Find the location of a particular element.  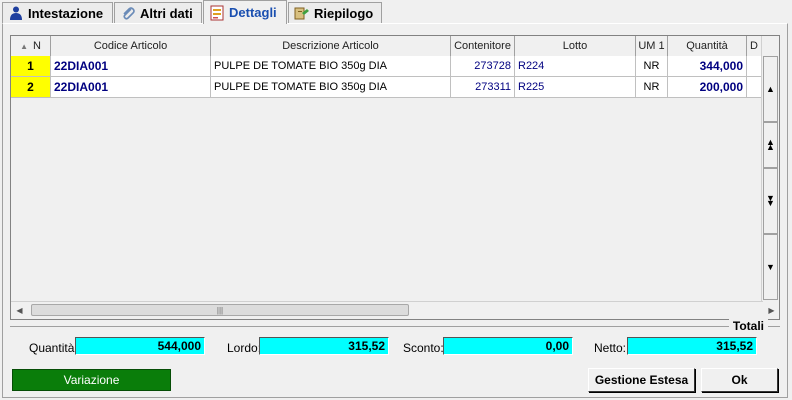

arrow-right-icon: ▶ is located at coordinates (771, 310).